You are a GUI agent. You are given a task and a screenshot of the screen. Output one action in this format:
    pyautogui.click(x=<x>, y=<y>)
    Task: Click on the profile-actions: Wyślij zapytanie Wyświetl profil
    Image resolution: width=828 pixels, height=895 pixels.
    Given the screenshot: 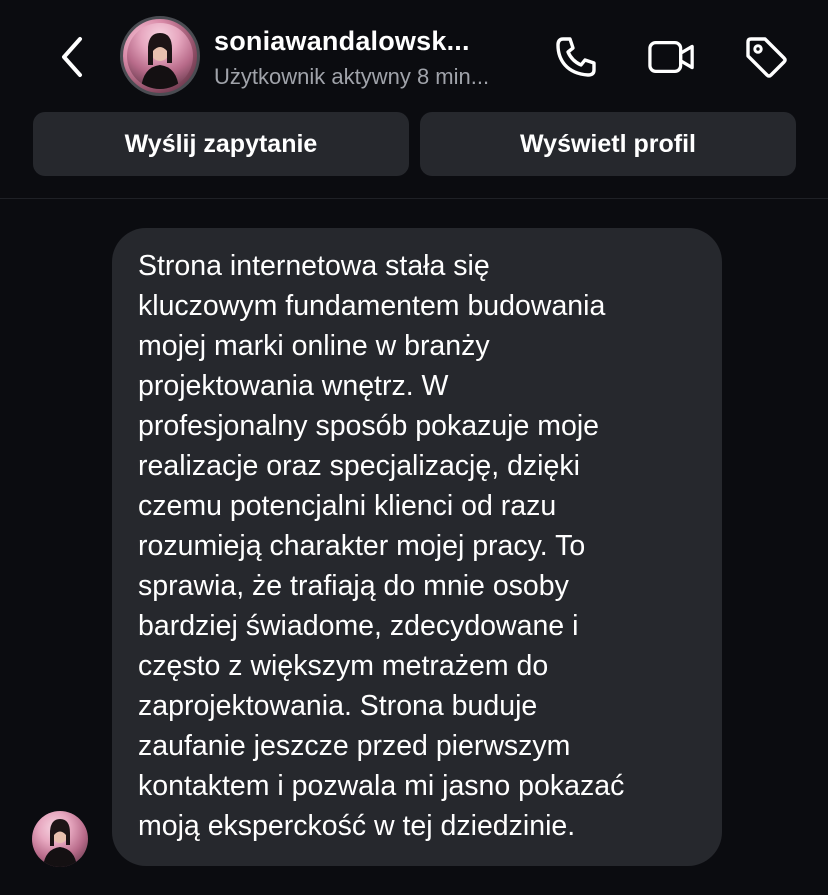 What is the action you would take?
    pyautogui.click(x=414, y=144)
    